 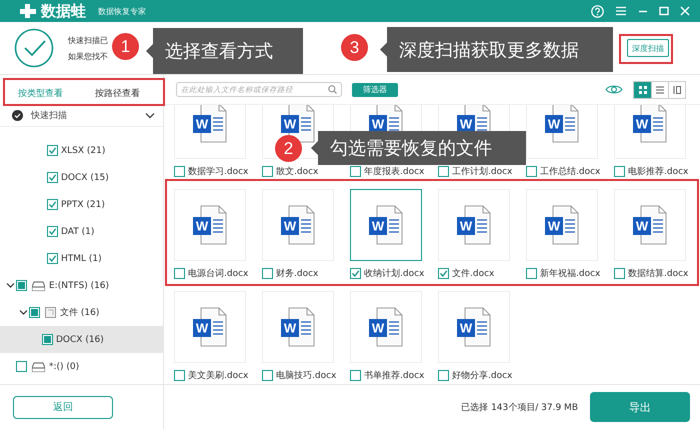 What do you see at coordinates (496, 49) in the screenshot?
I see `callout-tooltip: 深度扫描获取更多数据` at bounding box center [496, 49].